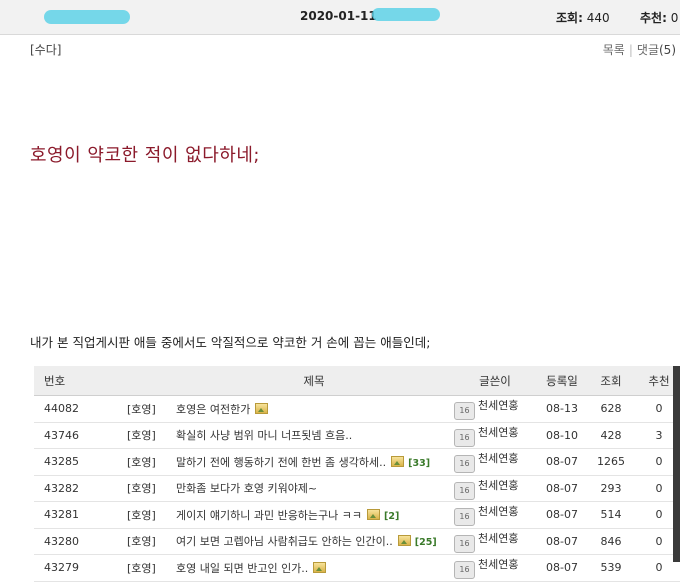 The height and width of the screenshot is (582, 680). I want to click on row-number: 44082, so click(74, 409).